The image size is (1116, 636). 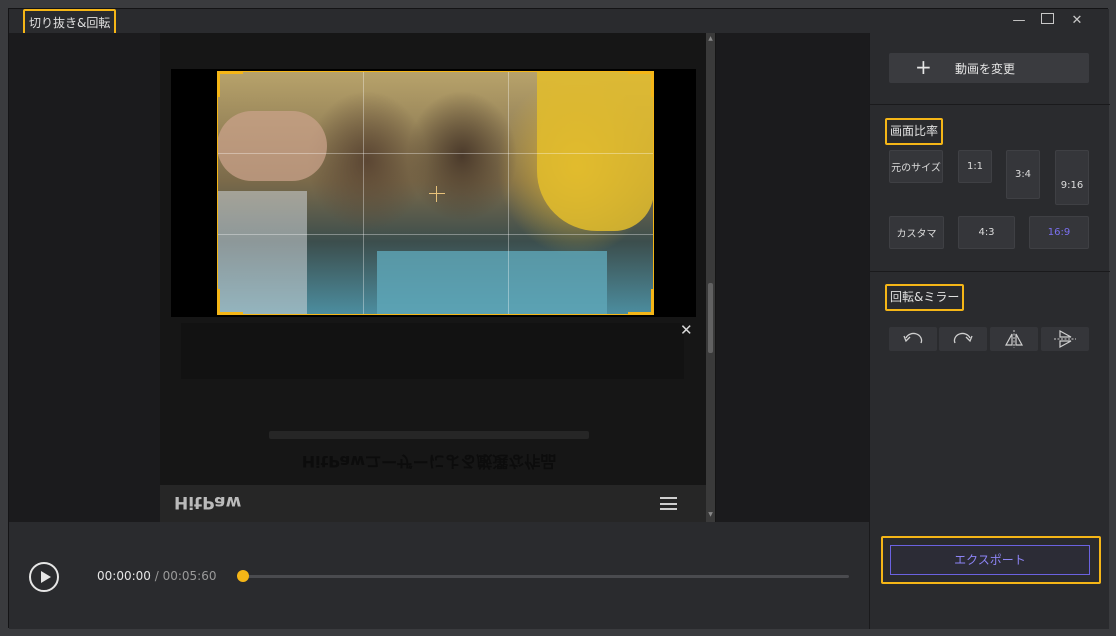 I want to click on ratio-4-3-button: 4:3, so click(x=986, y=232).